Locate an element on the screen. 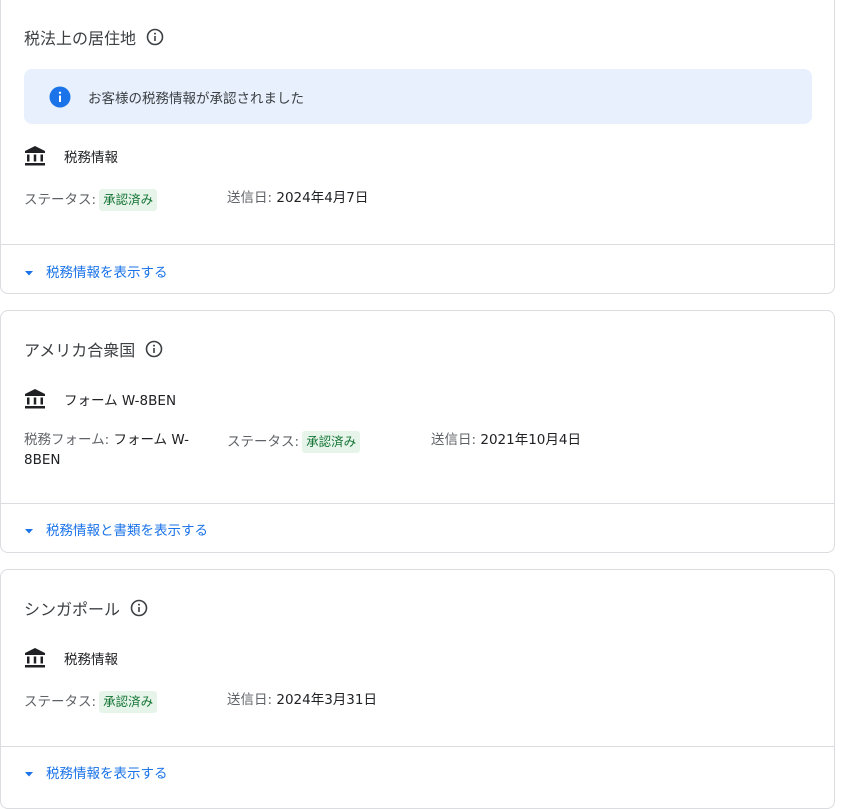  banner-text: お客様の税務情報が承認されました is located at coordinates (196, 98).